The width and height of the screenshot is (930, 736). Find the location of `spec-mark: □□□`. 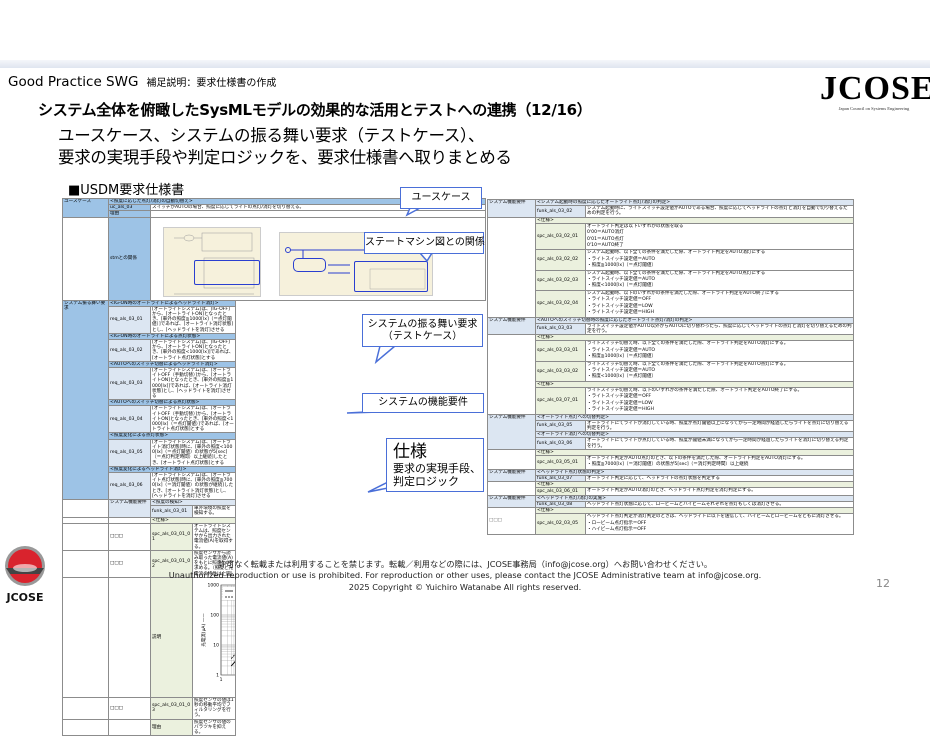

spec-mark: □□□ is located at coordinates (129, 708).